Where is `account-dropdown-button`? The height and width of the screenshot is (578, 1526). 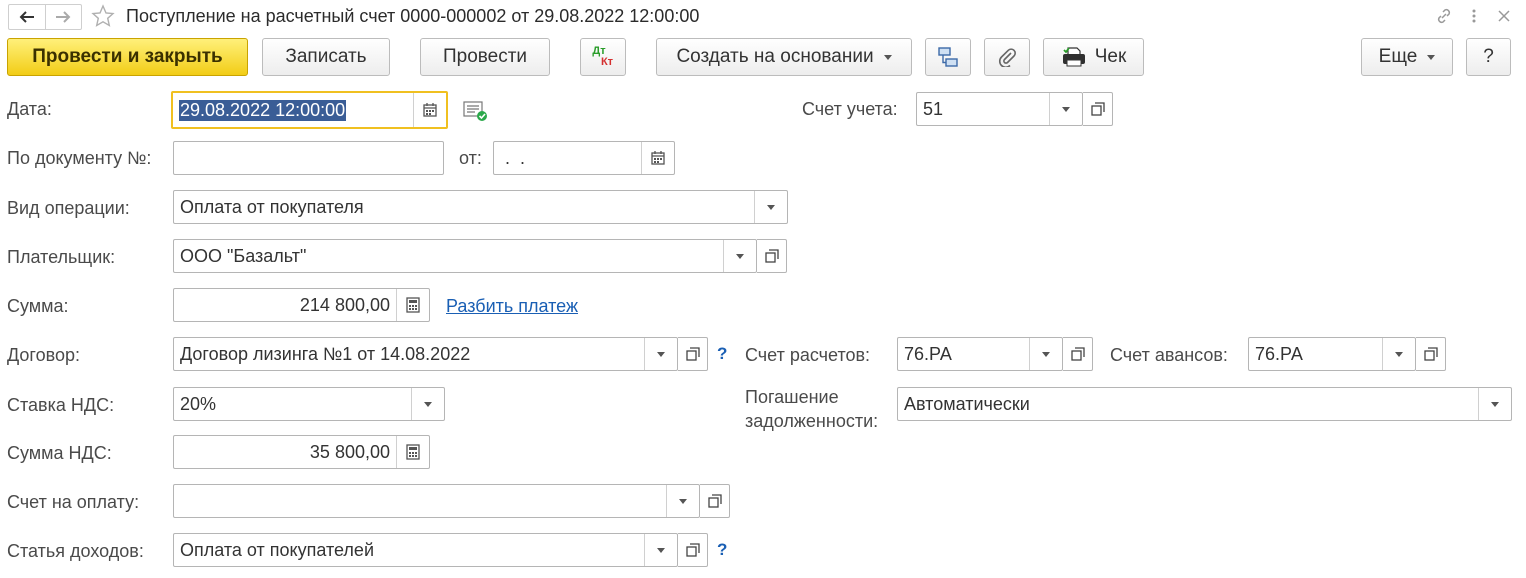
account-dropdown-button is located at coordinates (1065, 109).